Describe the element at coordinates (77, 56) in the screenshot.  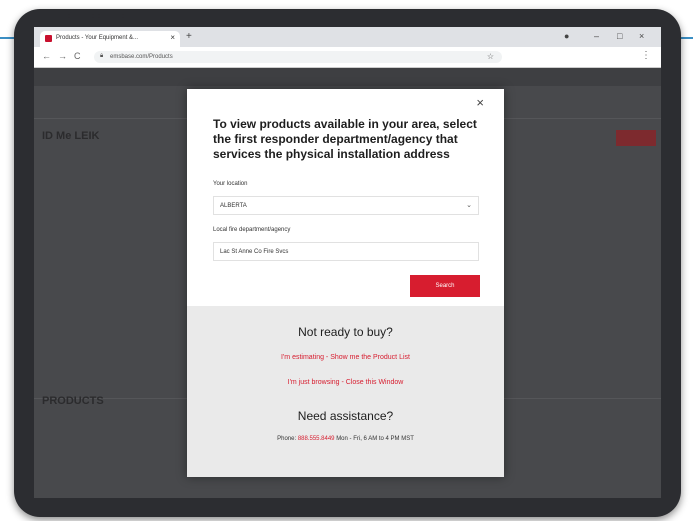
I see `reload-button: C` at that location.